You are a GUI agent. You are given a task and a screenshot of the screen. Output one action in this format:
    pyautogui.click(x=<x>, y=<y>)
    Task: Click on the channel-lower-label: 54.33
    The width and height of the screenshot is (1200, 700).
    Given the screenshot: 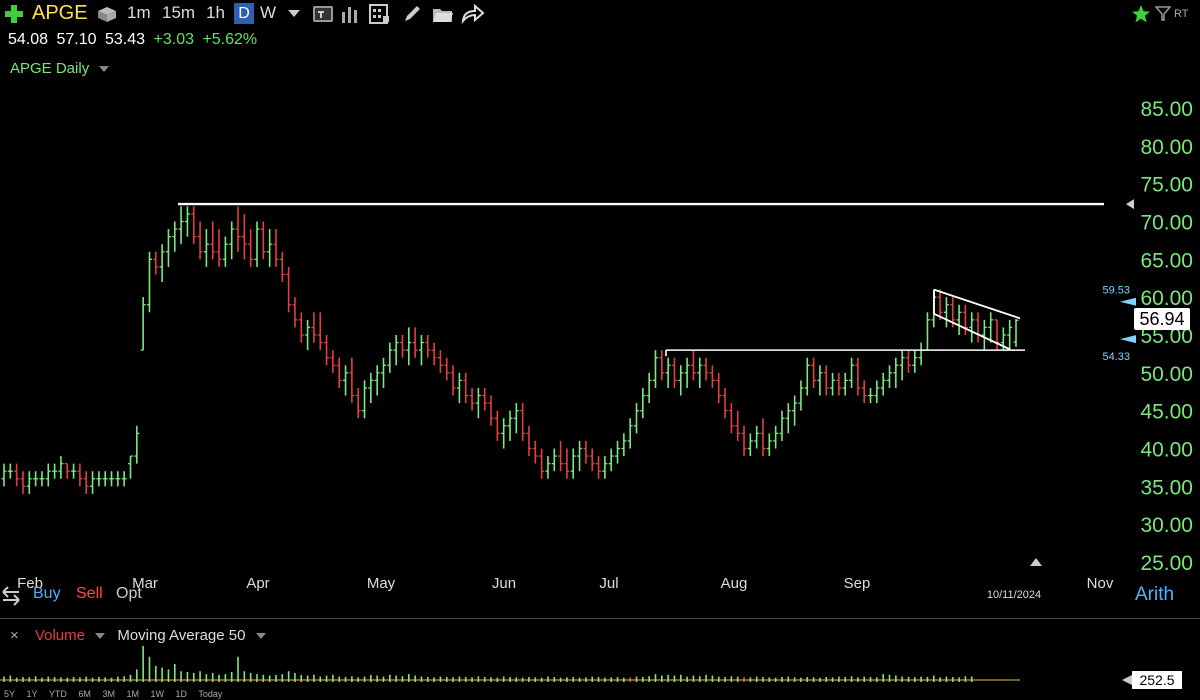 What is the action you would take?
    pyautogui.click(x=1116, y=357)
    